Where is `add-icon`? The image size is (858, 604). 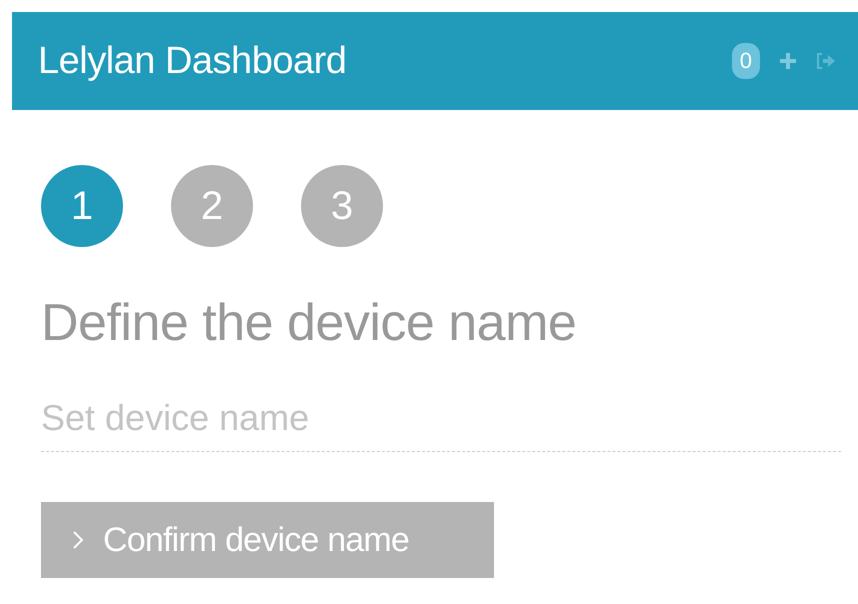 add-icon is located at coordinates (788, 61).